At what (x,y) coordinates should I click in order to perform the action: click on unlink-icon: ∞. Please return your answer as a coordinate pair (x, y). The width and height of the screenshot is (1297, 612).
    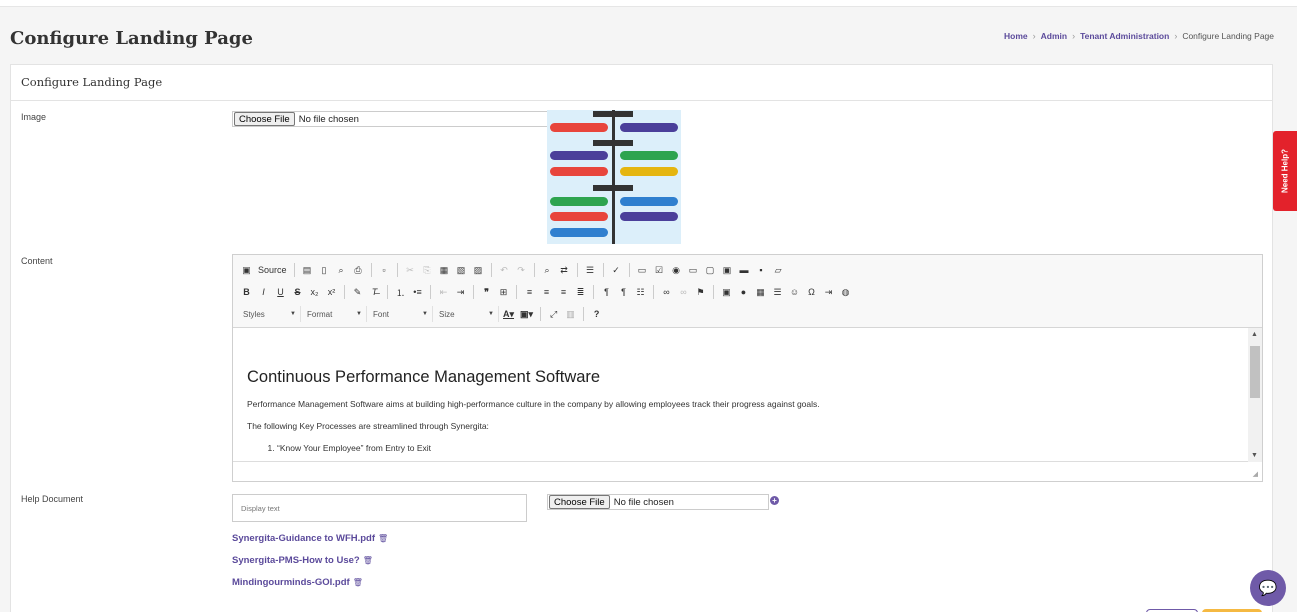
    Looking at the image, I should click on (683, 292).